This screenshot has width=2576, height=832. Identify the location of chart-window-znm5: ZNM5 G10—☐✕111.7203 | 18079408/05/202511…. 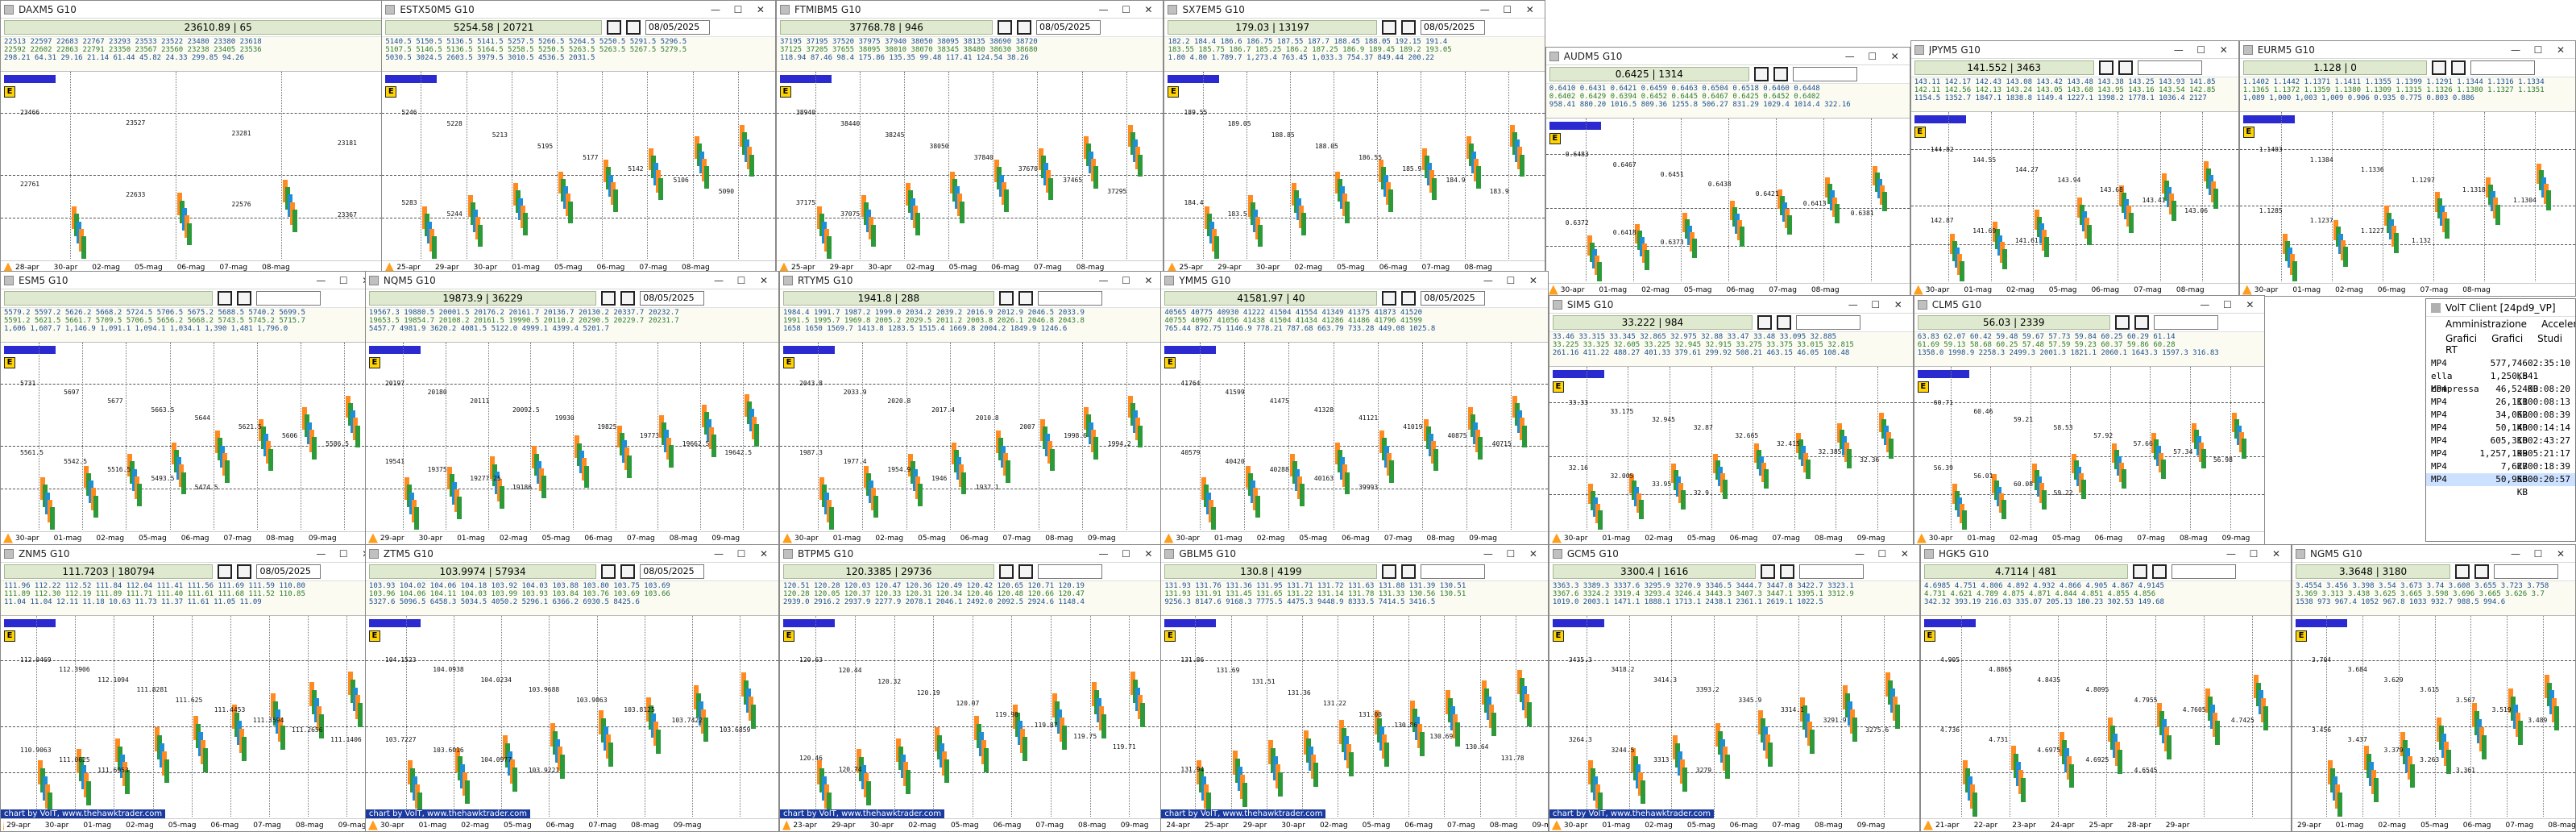
(191, 688).